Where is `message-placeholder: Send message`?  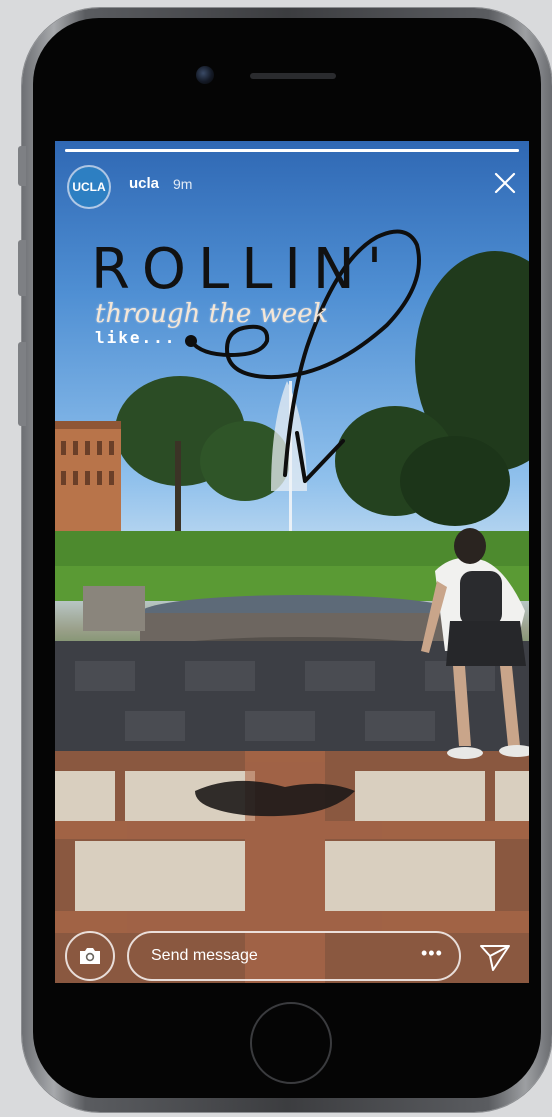
message-placeholder: Send message is located at coordinates (204, 955).